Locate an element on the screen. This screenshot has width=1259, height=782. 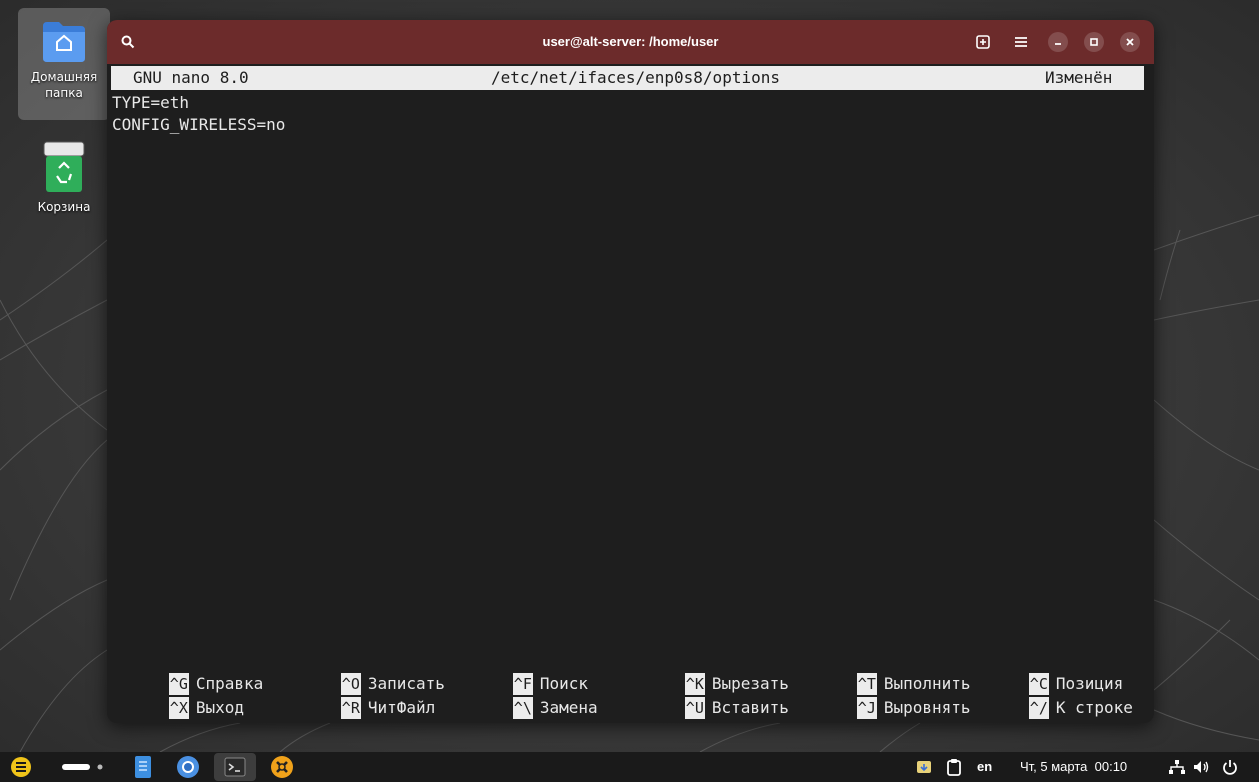
clipboard-button is located at coordinates (954, 767).